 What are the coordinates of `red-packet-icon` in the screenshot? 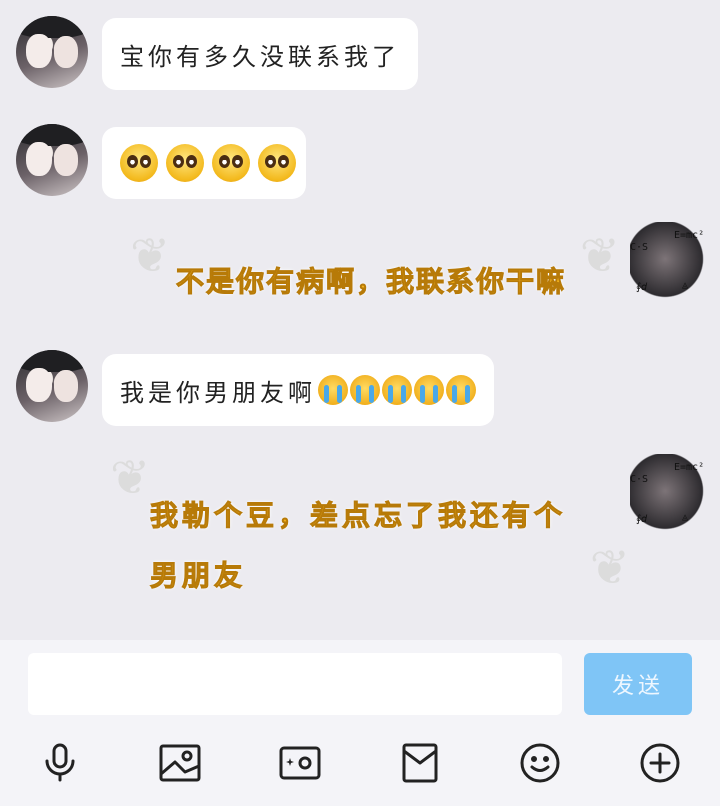 It's located at (420, 763).